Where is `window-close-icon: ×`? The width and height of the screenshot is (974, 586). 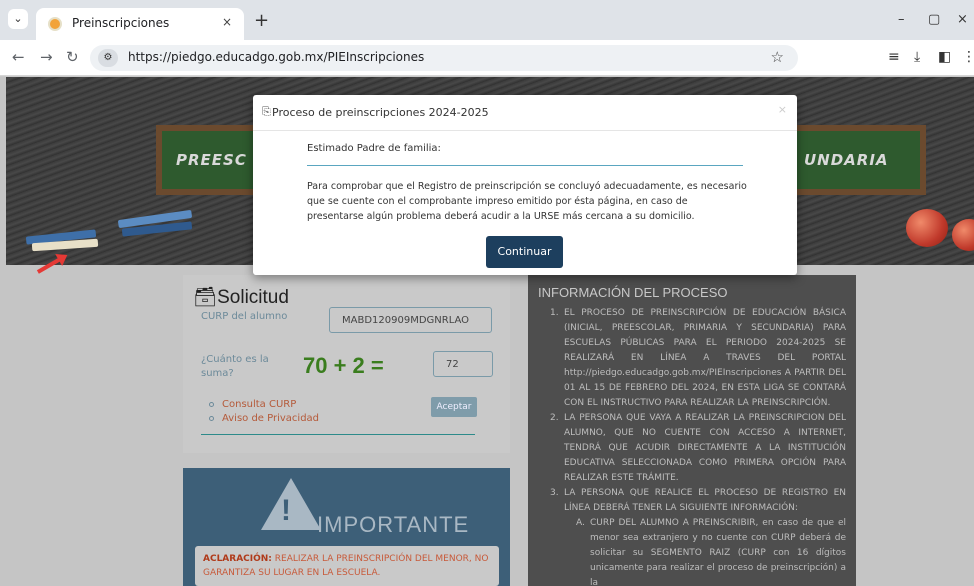 window-close-icon: × is located at coordinates (962, 19).